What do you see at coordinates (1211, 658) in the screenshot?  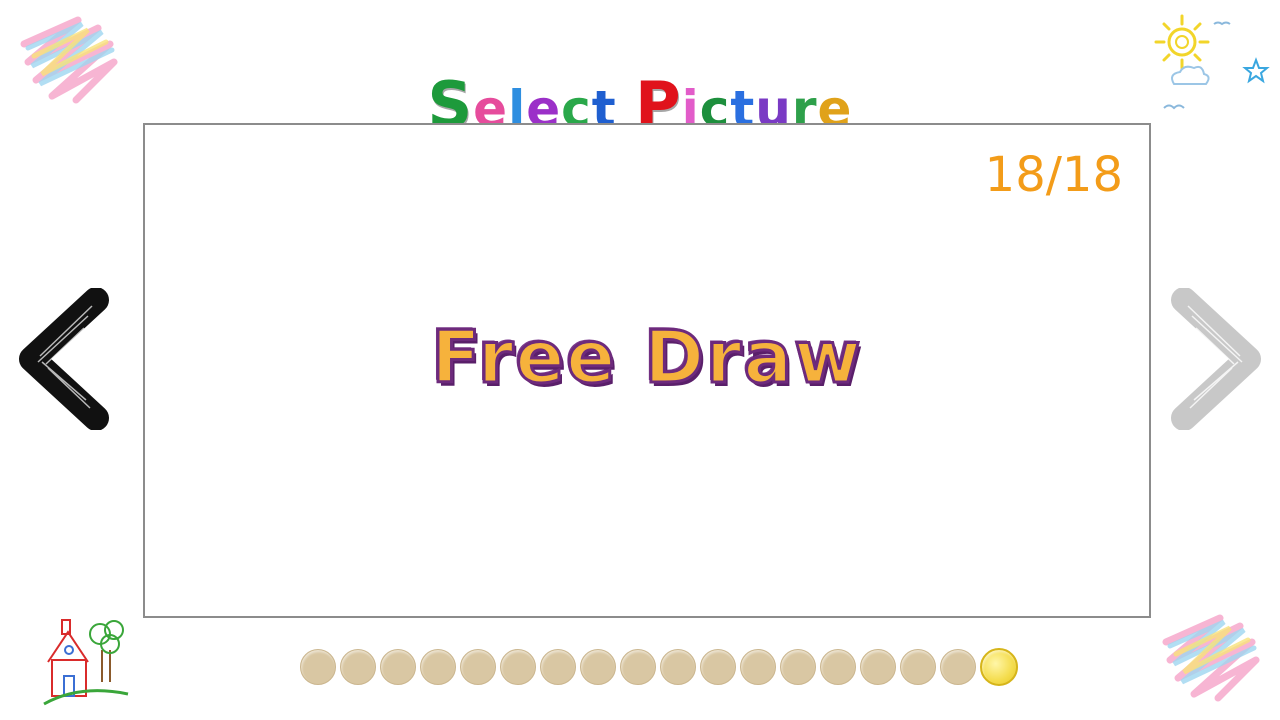 I see `rainbow-scribble-bottom-right` at bounding box center [1211, 658].